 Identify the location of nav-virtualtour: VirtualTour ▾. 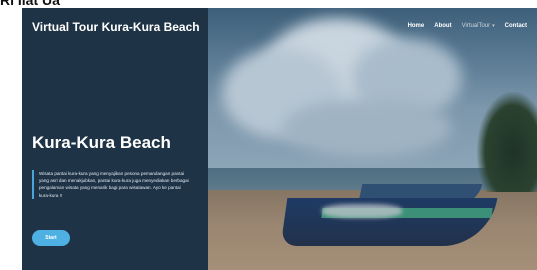
(478, 26).